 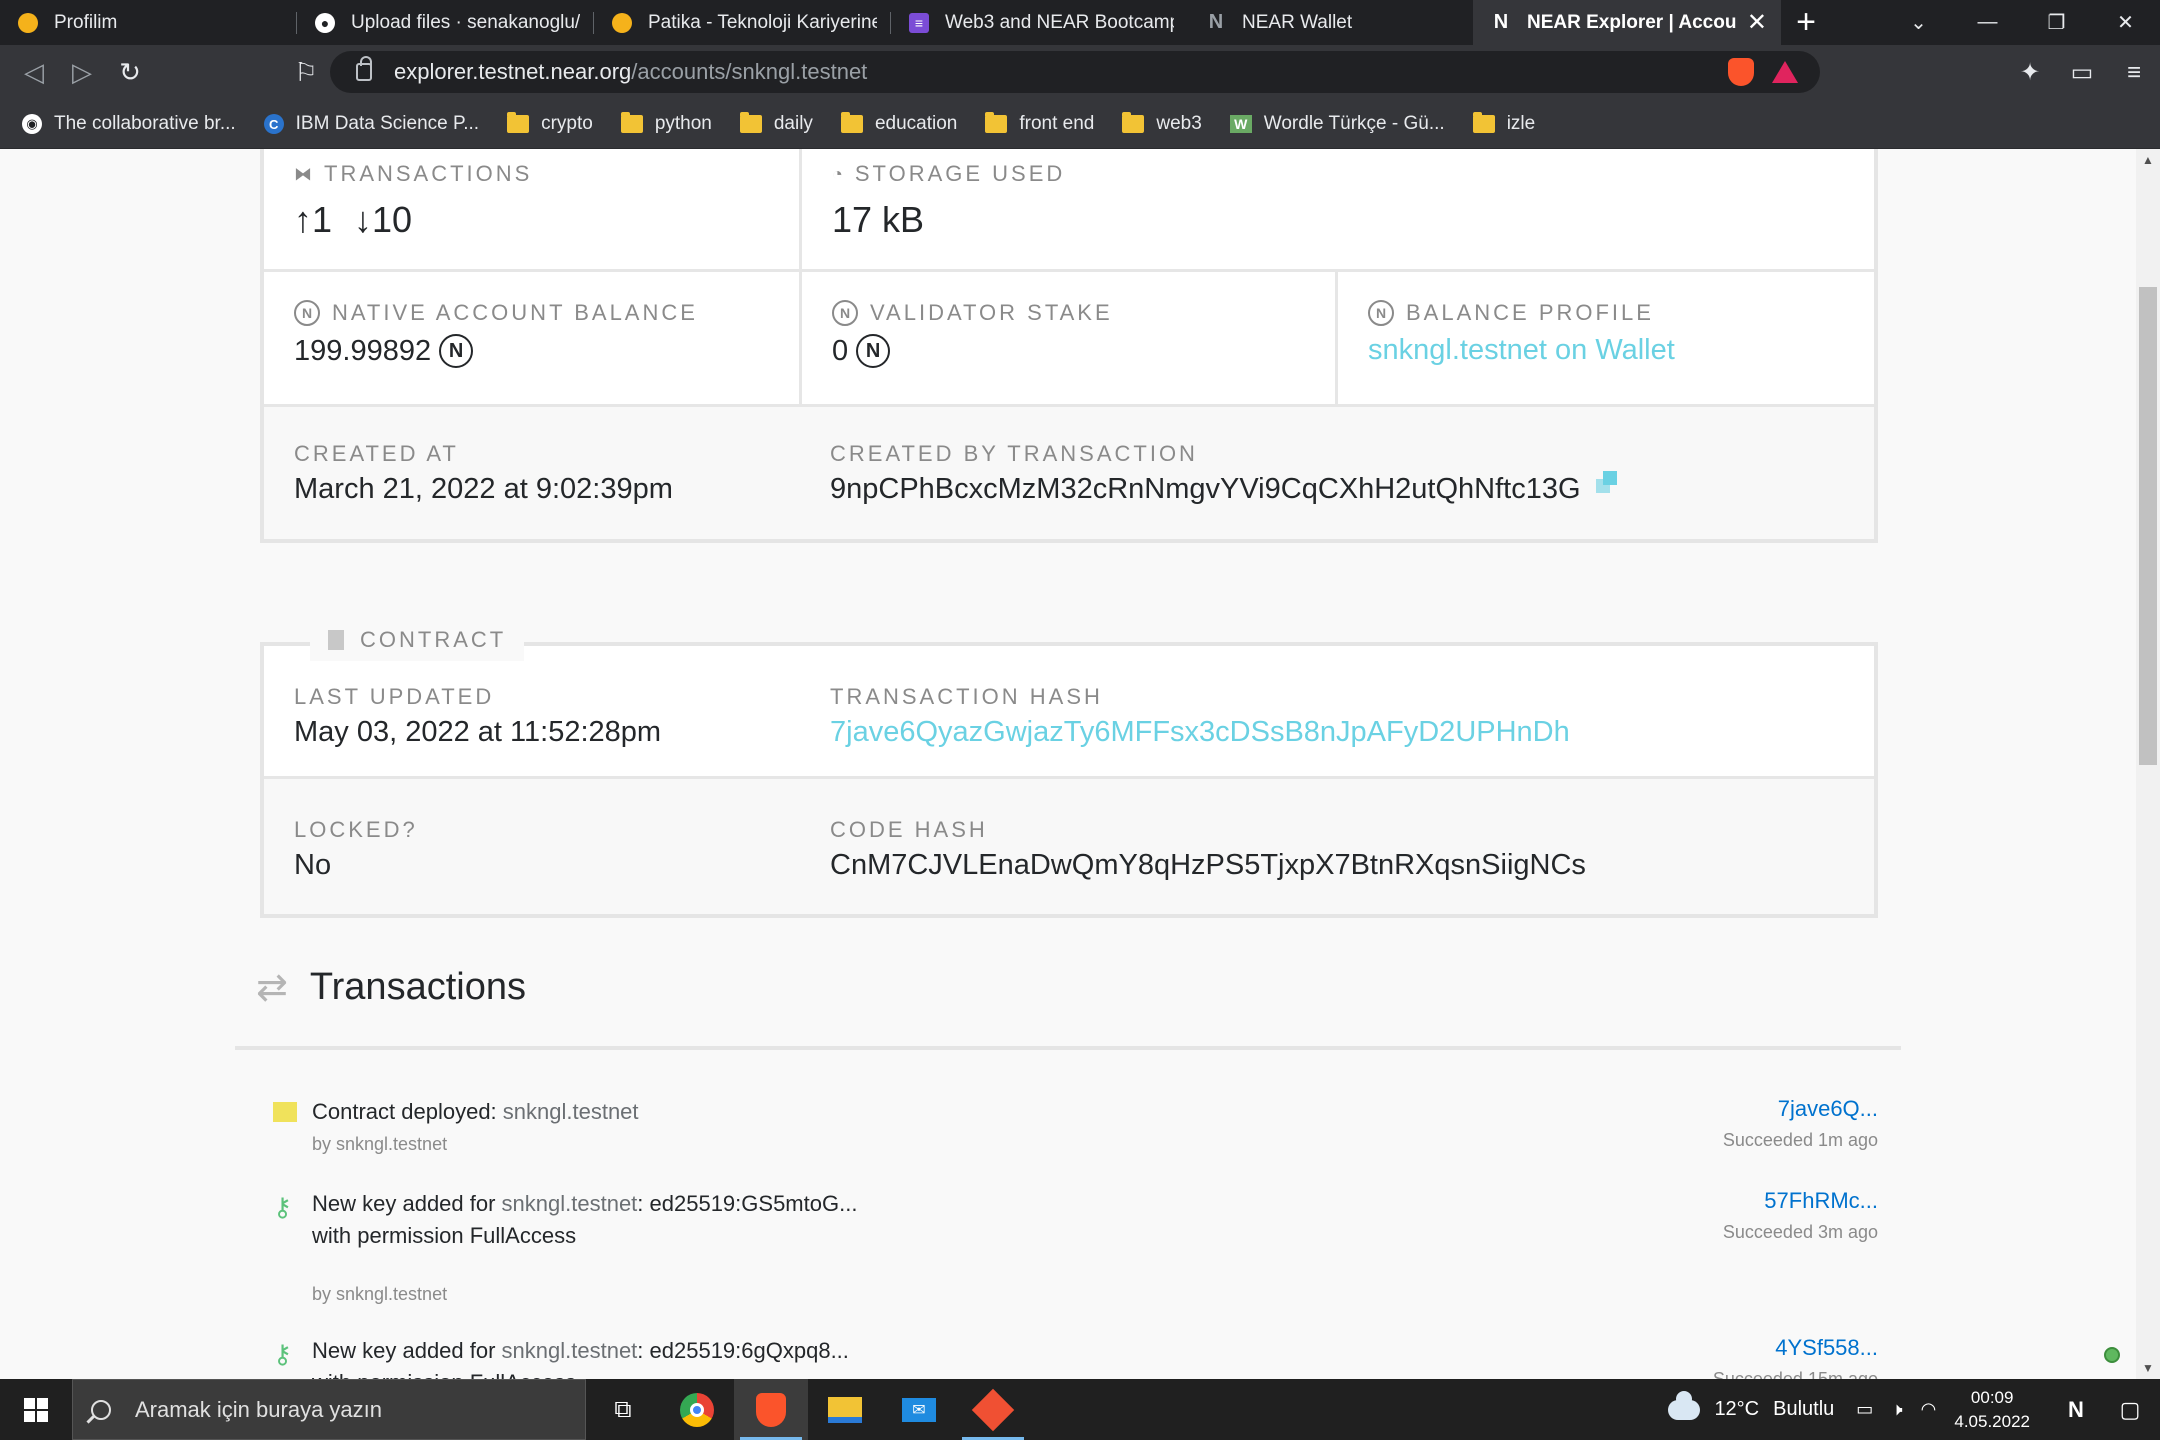 What do you see at coordinates (353, 220) in the screenshot?
I see `transactions-count: ↑1 ↓10` at bounding box center [353, 220].